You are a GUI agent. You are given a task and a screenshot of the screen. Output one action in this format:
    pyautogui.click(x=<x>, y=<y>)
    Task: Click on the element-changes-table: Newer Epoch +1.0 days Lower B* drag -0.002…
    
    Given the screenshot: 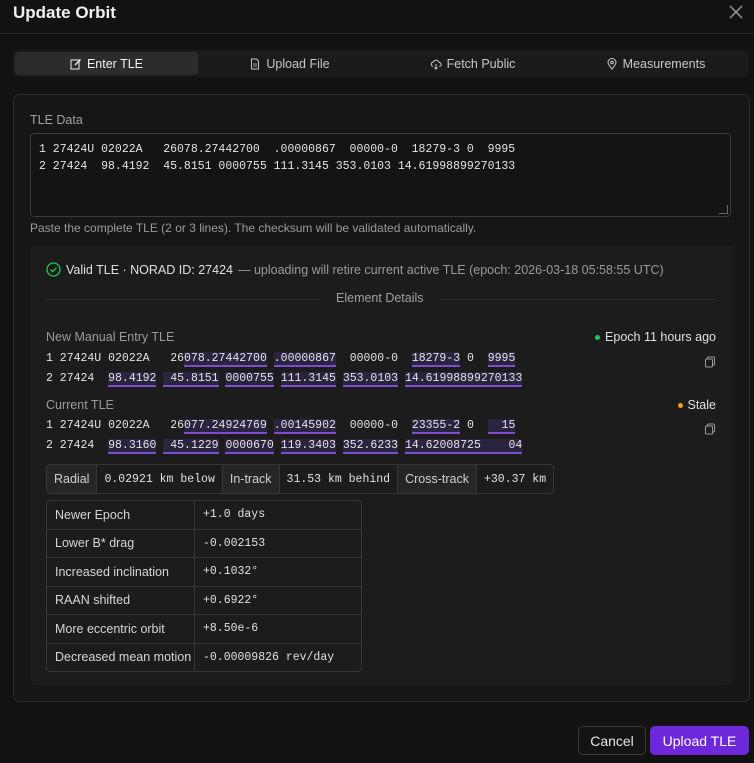 What is the action you would take?
    pyautogui.click(x=204, y=586)
    